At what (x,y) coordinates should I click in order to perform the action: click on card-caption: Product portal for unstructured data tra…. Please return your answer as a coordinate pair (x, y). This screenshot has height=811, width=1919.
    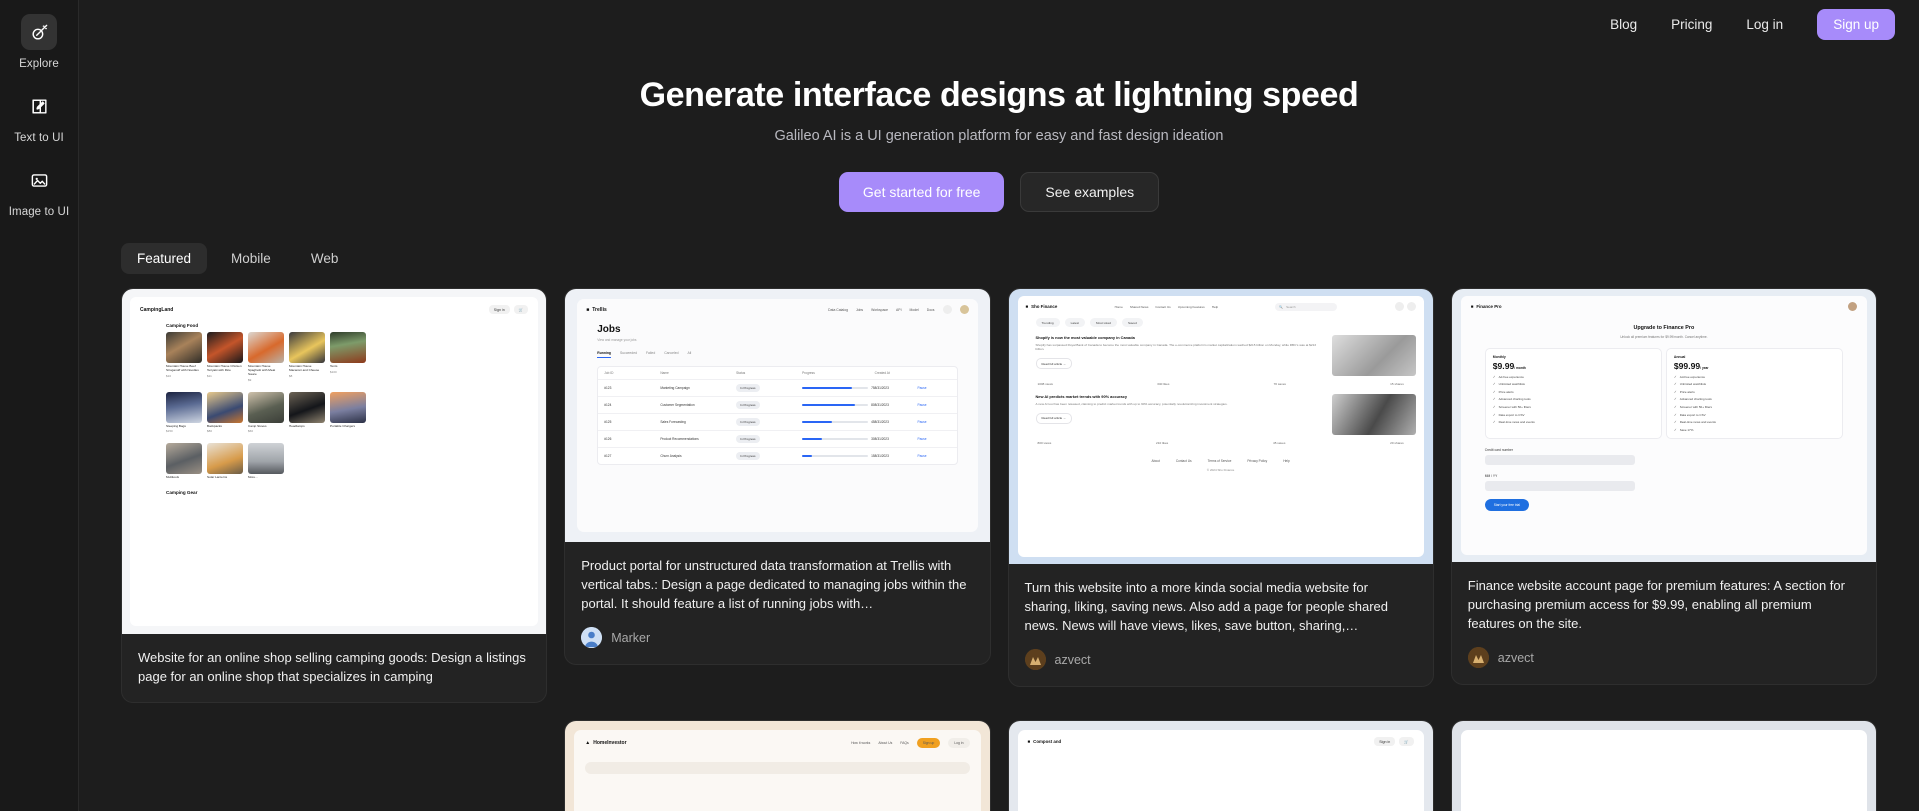
    Looking at the image, I should click on (777, 603).